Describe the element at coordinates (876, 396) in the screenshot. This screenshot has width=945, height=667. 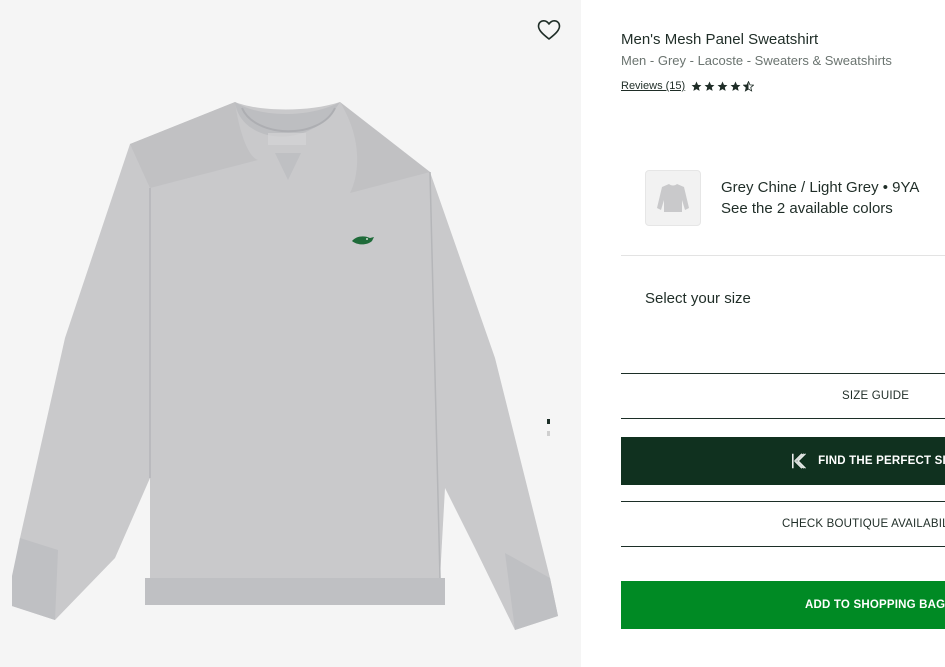
I see `size-guide-label: SIZE GUIDE` at that location.